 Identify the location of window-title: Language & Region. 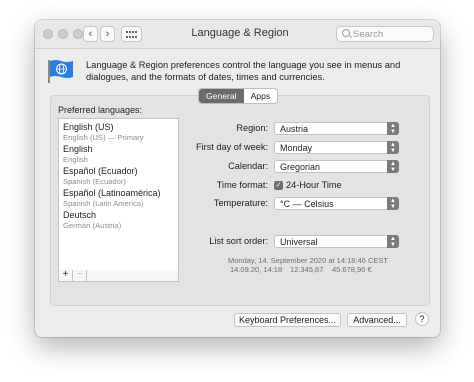
(240, 33).